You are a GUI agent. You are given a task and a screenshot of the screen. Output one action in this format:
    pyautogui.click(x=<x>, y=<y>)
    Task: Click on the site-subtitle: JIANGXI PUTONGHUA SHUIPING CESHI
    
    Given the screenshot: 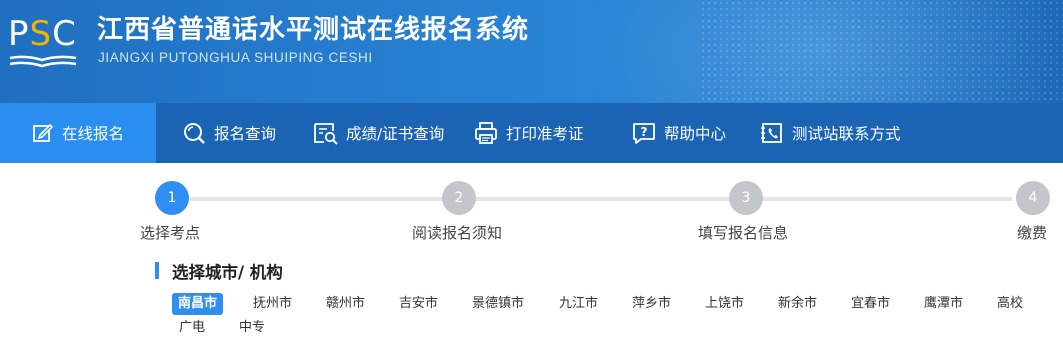 What is the action you would take?
    pyautogui.click(x=235, y=57)
    